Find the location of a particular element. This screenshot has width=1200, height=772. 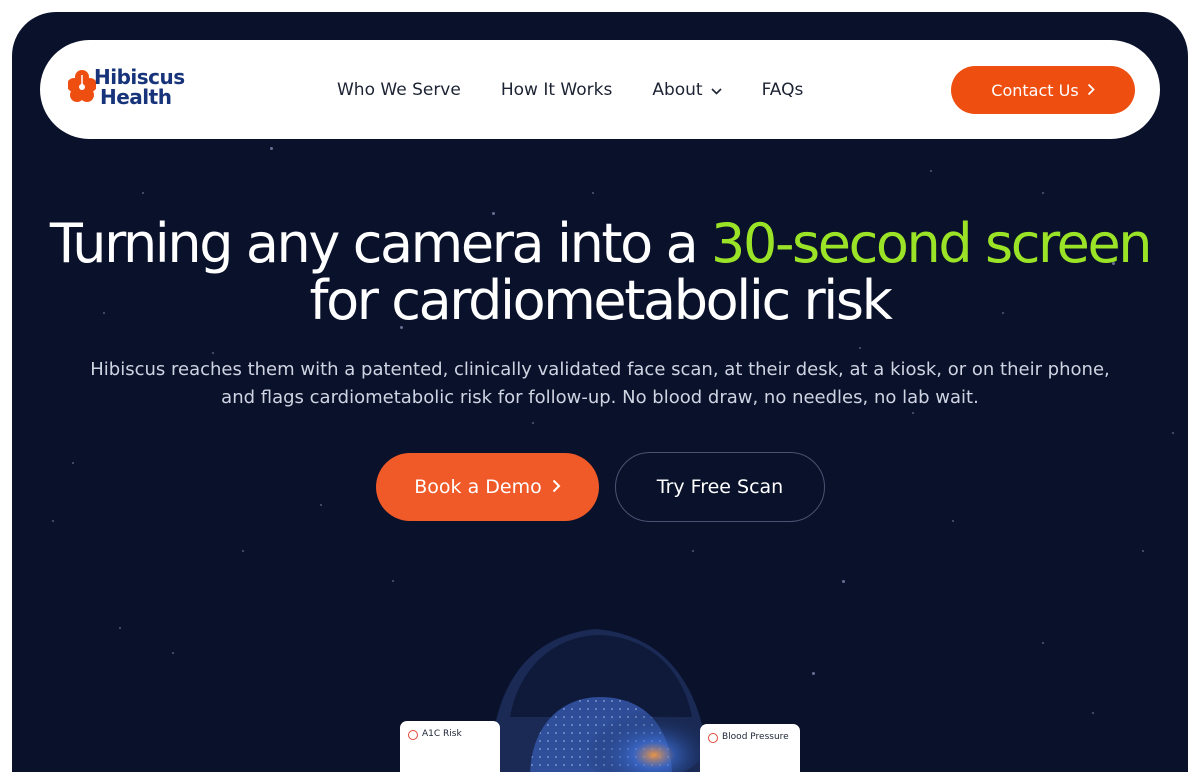

nav-link-label: How It Works is located at coordinates (556, 90).